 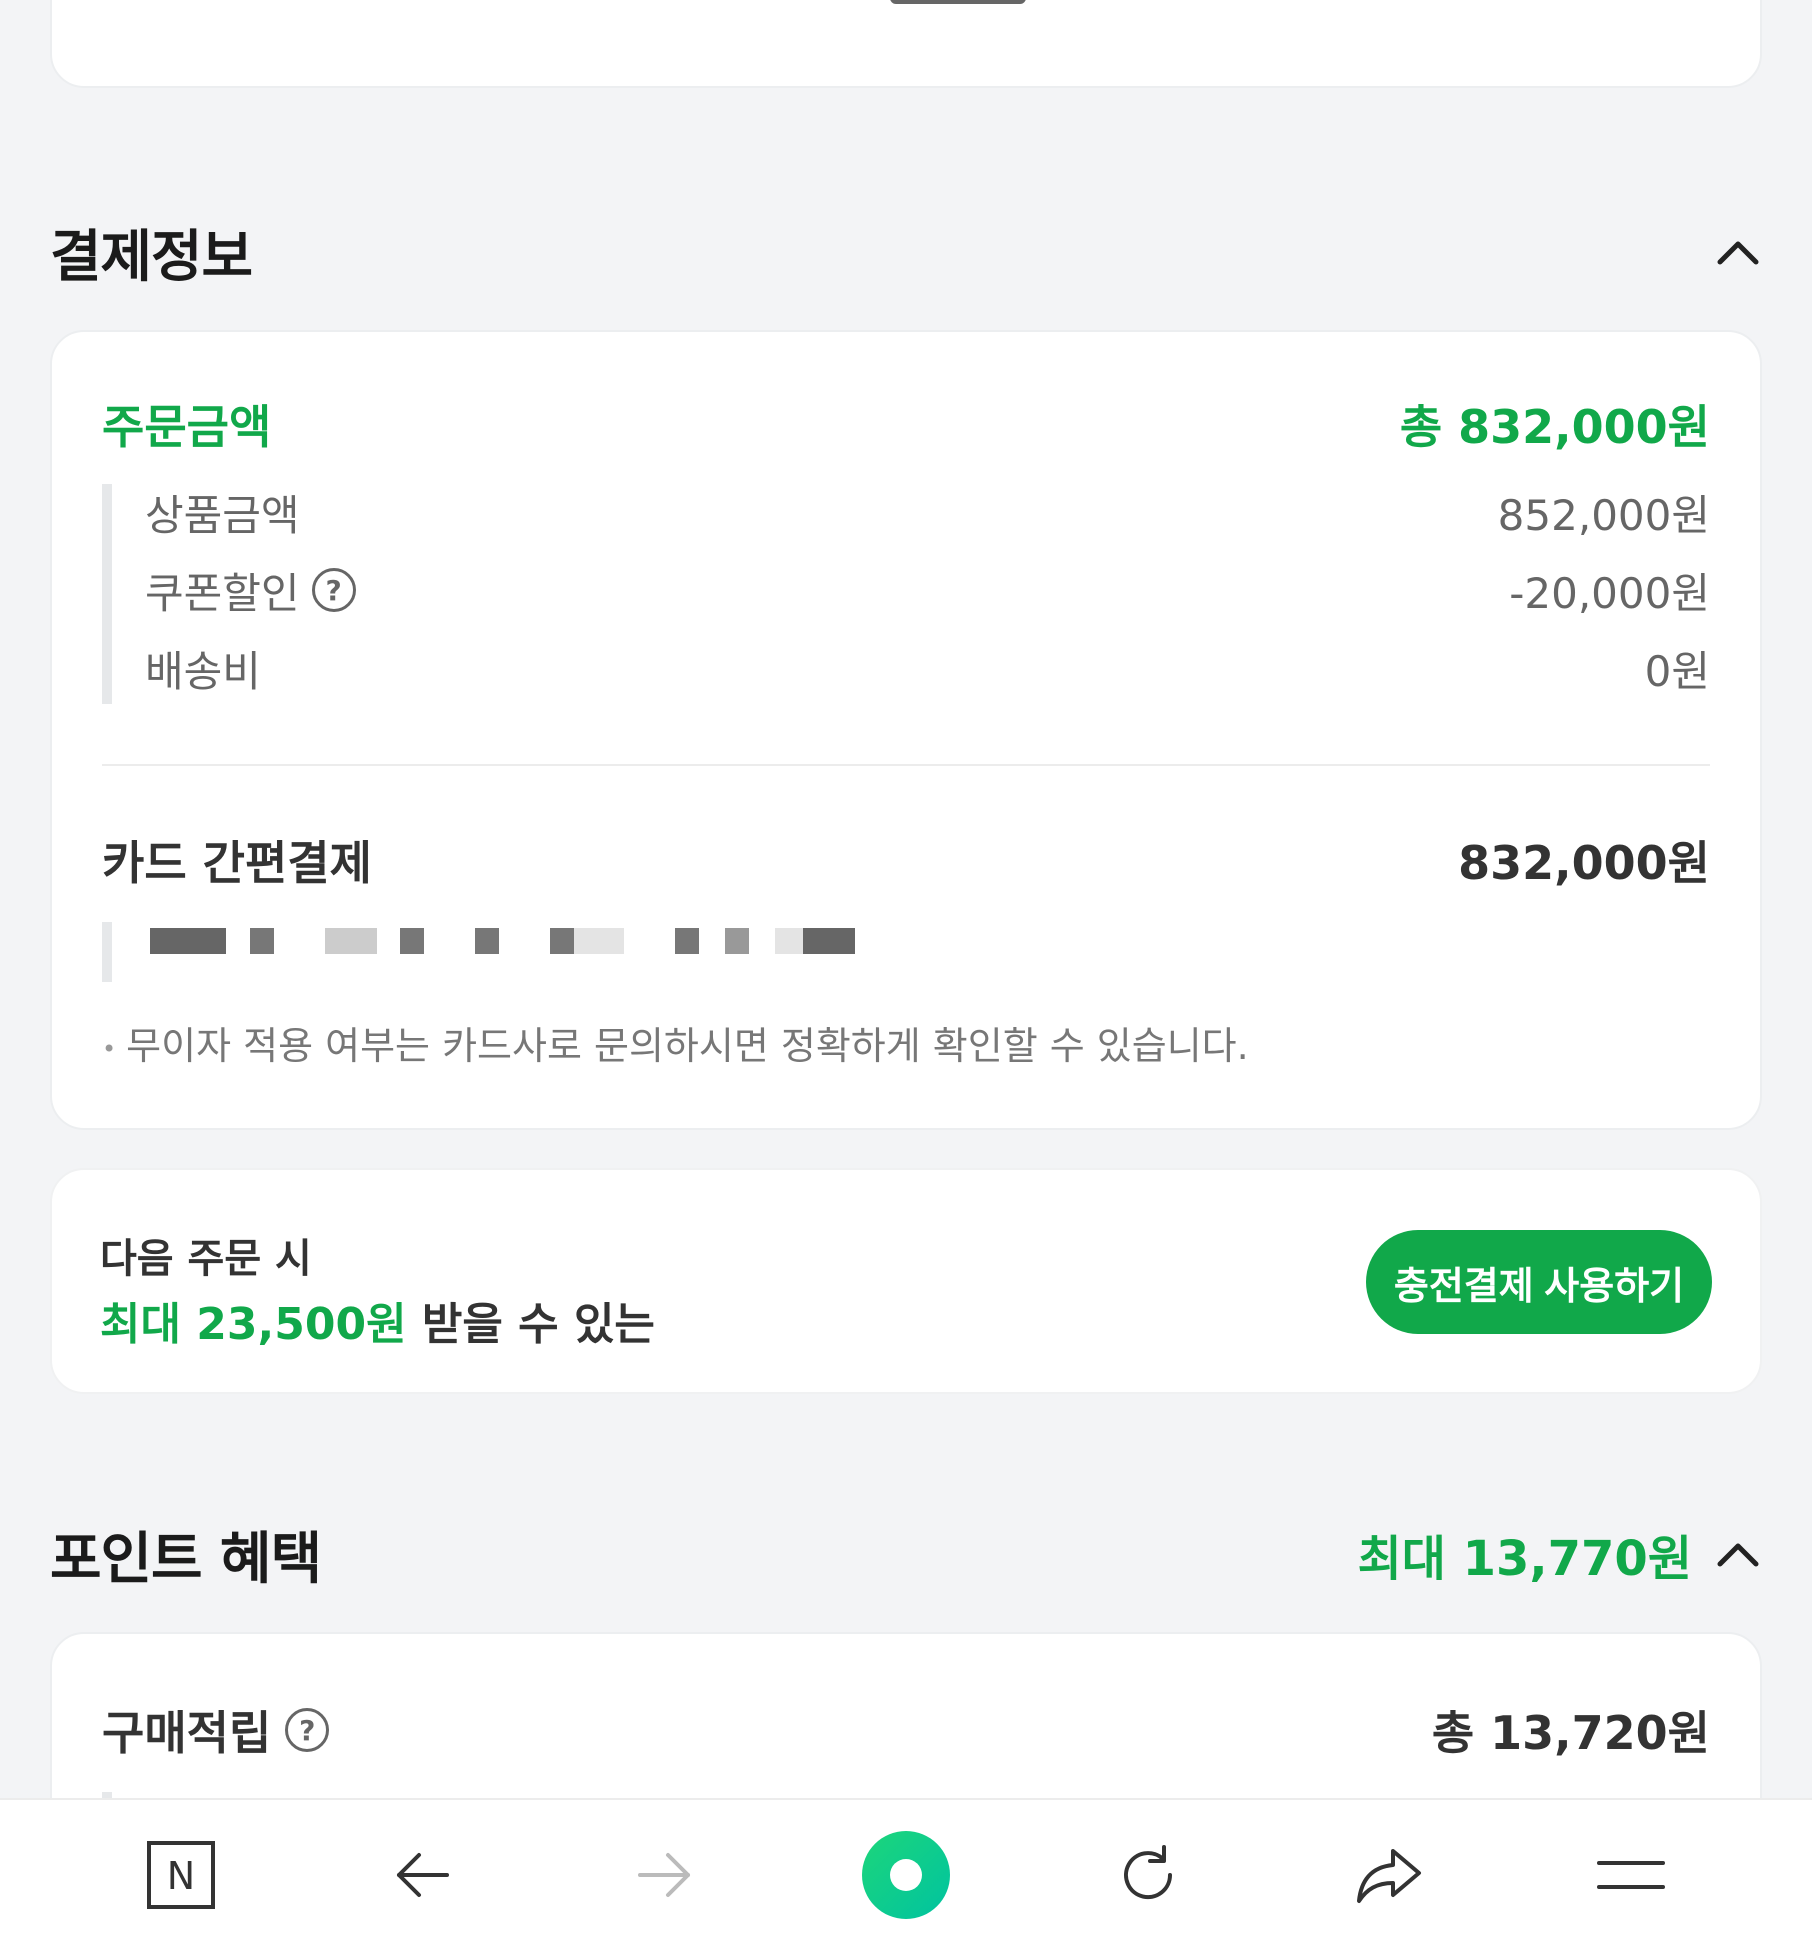 I want to click on installment-note: • 무이자 적용 여부는 카드사로 문의하시면 정확하게 확인할 수 있습니다., so click(x=675, y=1042).